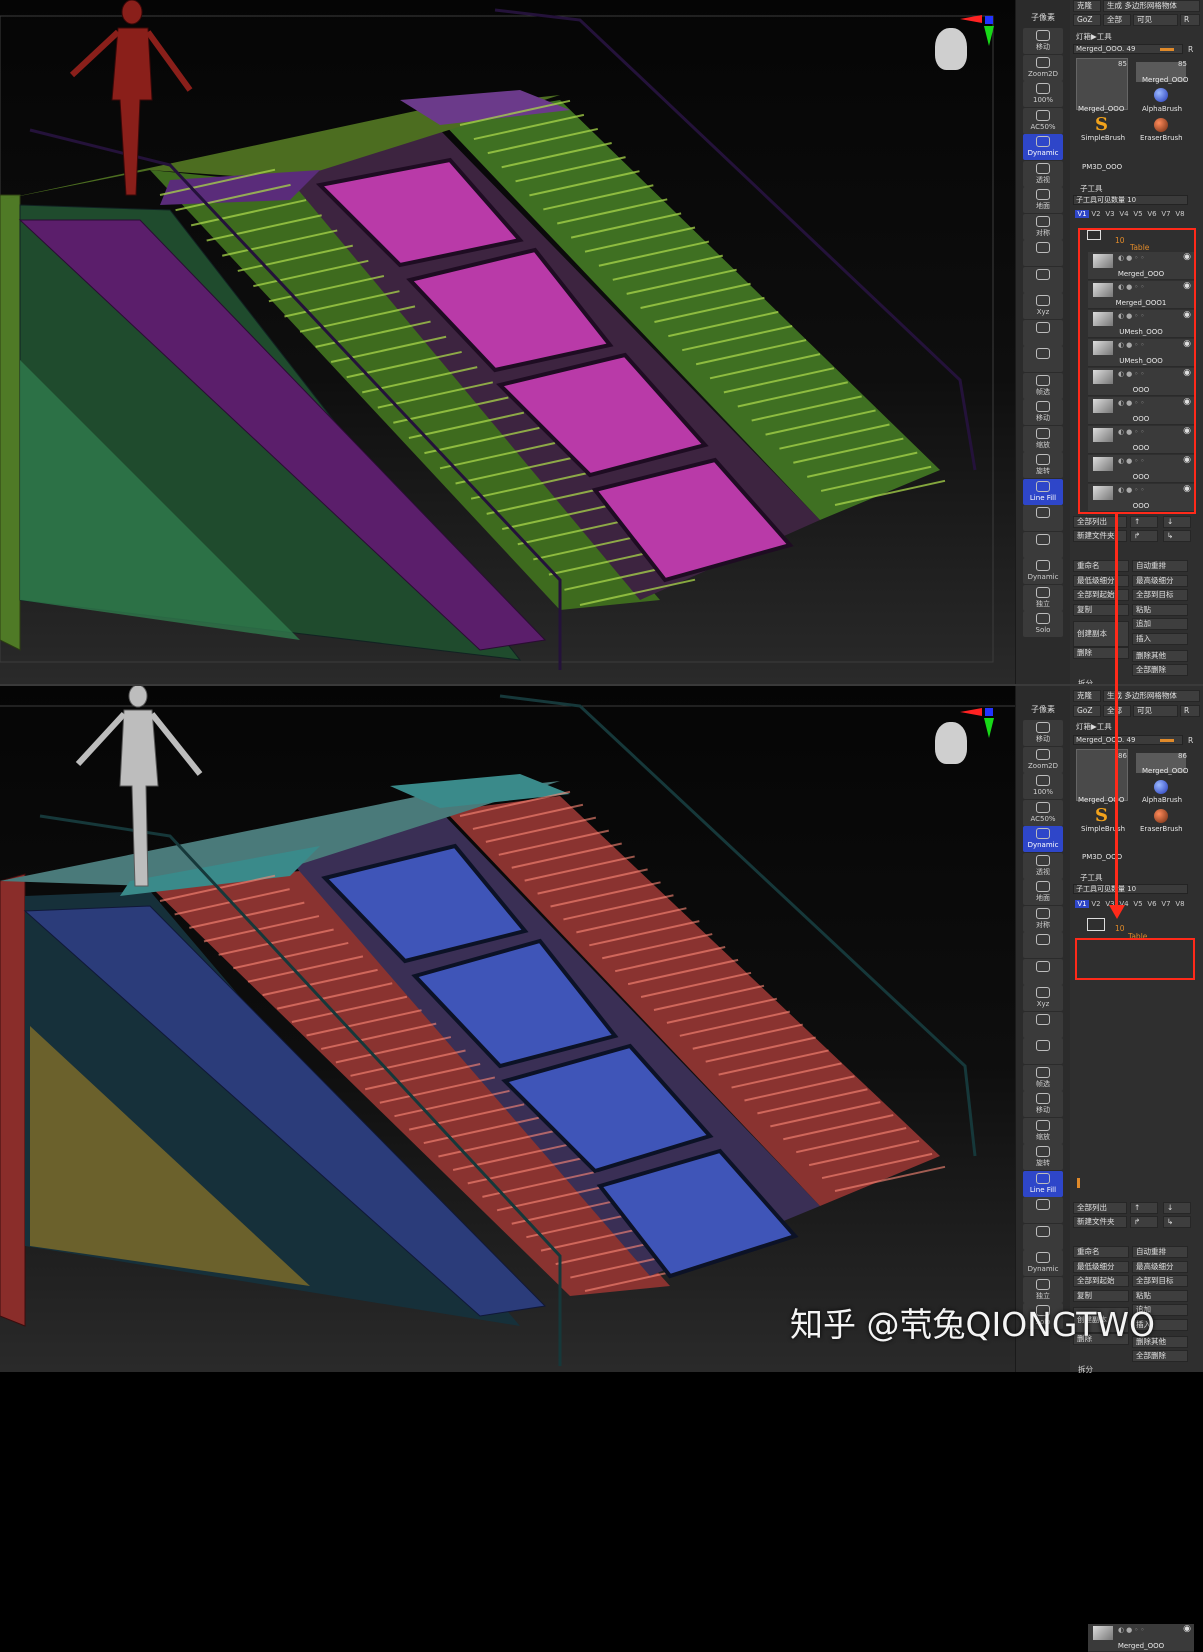  What do you see at coordinates (1130, 200) in the screenshot?
I see `visible-count-slider: 子工具可见数量 10` at bounding box center [1130, 200].